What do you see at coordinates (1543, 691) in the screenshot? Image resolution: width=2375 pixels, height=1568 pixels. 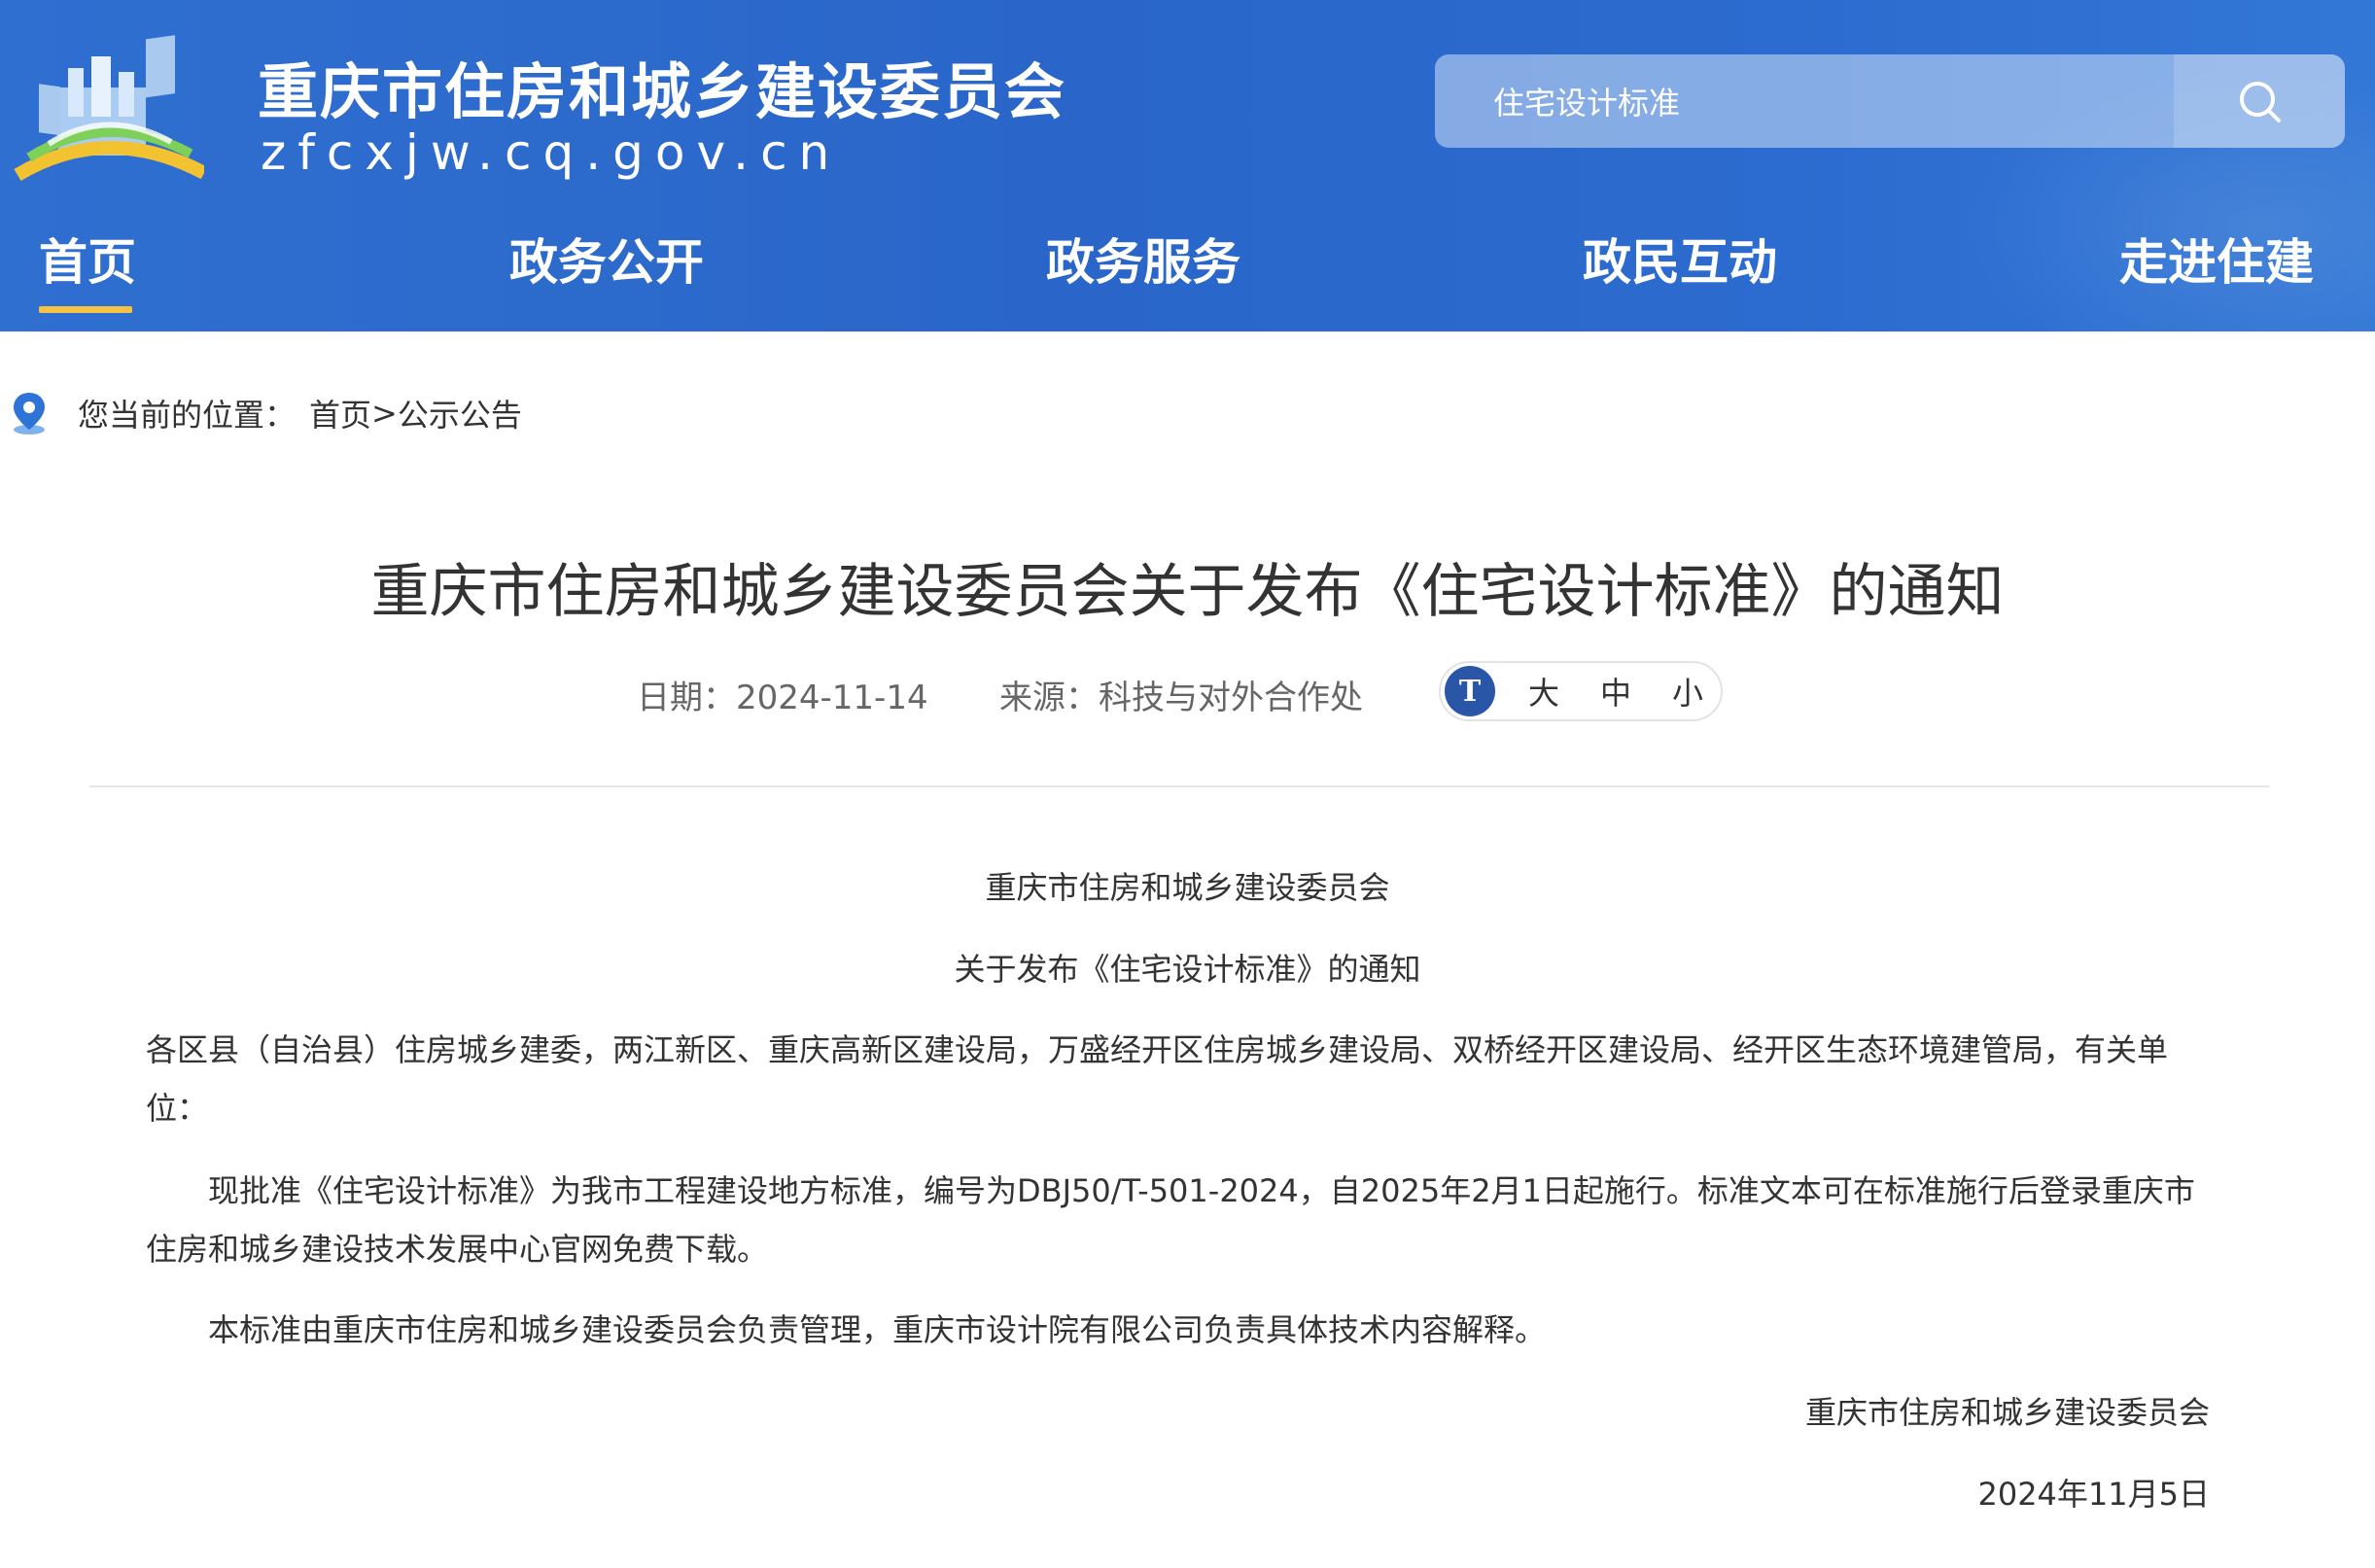 I see `font-size-large: 大` at bounding box center [1543, 691].